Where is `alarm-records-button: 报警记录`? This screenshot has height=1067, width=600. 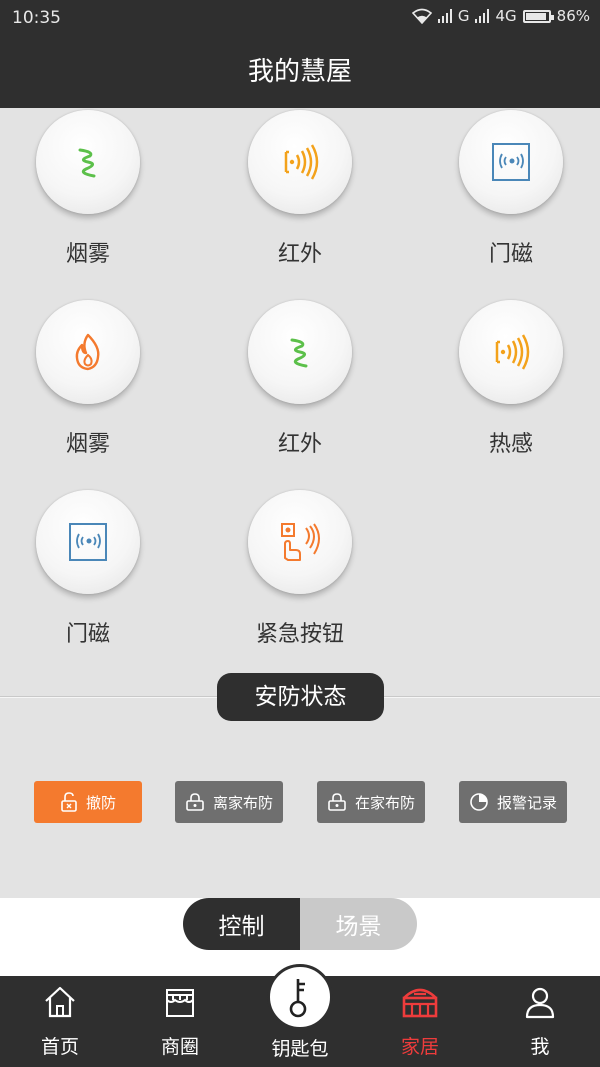 alarm-records-button: 报警记录 is located at coordinates (513, 802).